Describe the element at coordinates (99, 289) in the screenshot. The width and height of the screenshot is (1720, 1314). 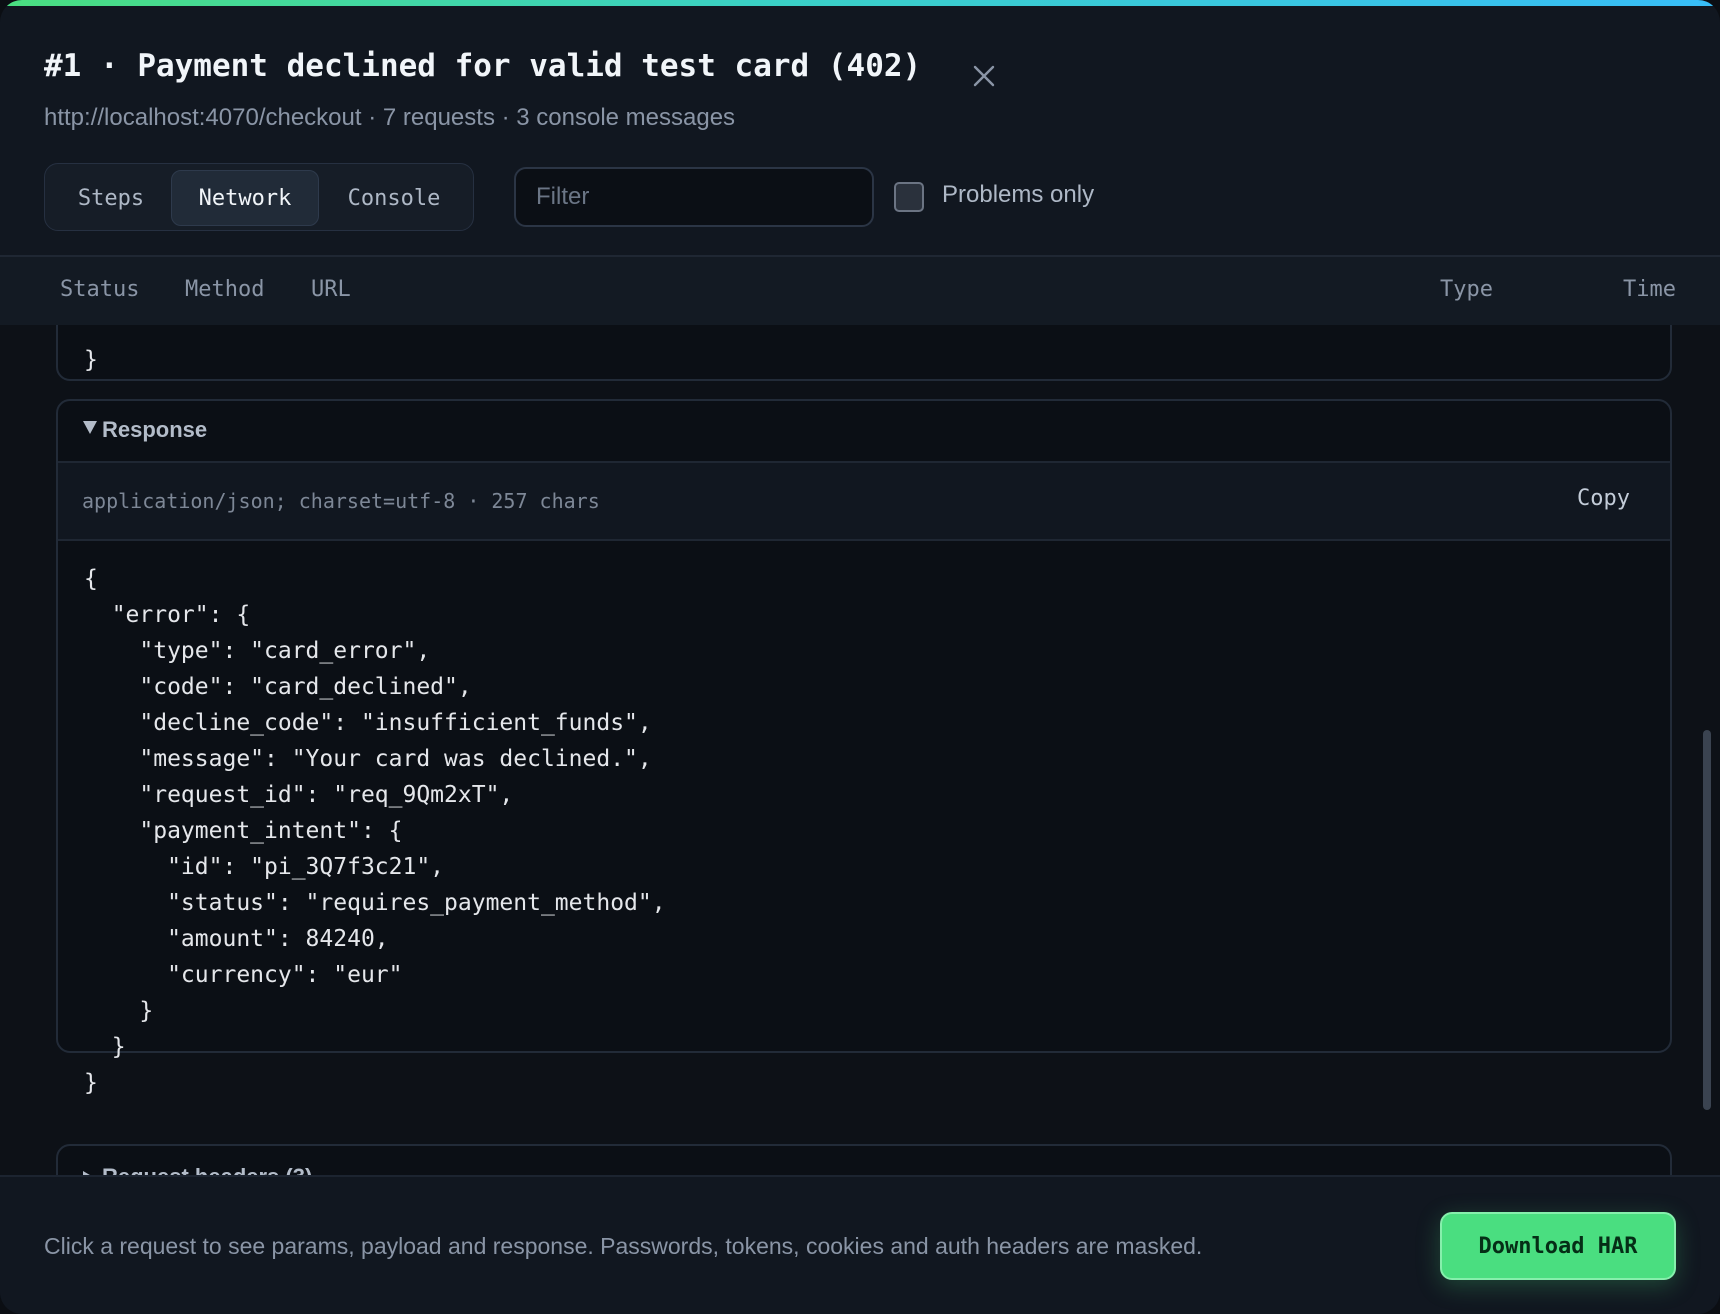
I see `column-status: Status` at that location.